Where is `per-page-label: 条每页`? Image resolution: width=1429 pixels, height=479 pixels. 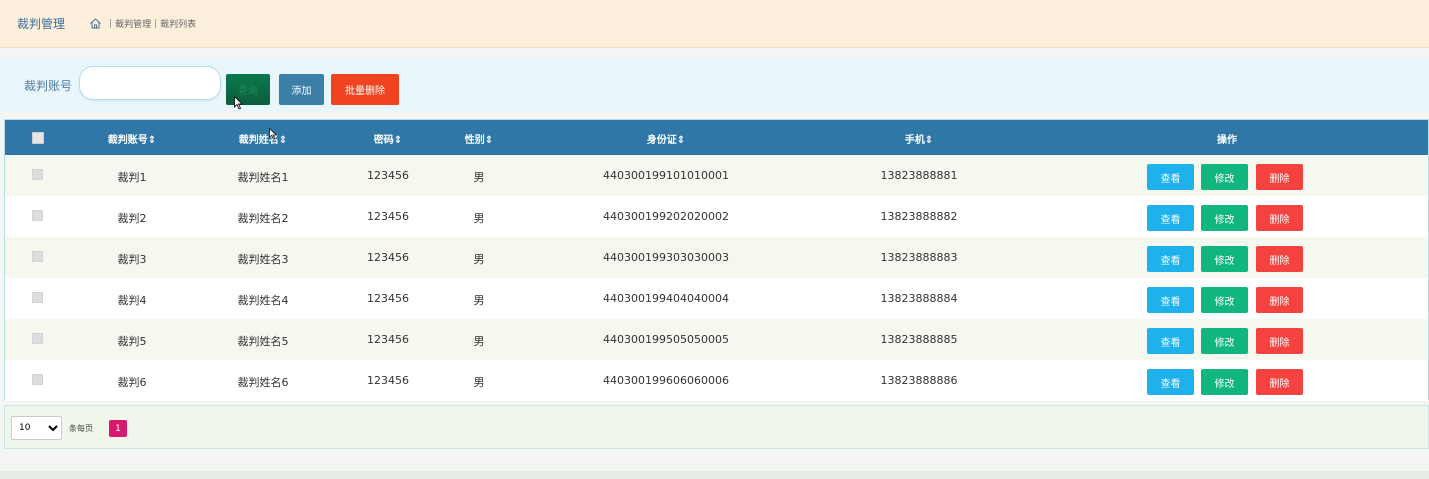 per-page-label: 条每页 is located at coordinates (81, 428).